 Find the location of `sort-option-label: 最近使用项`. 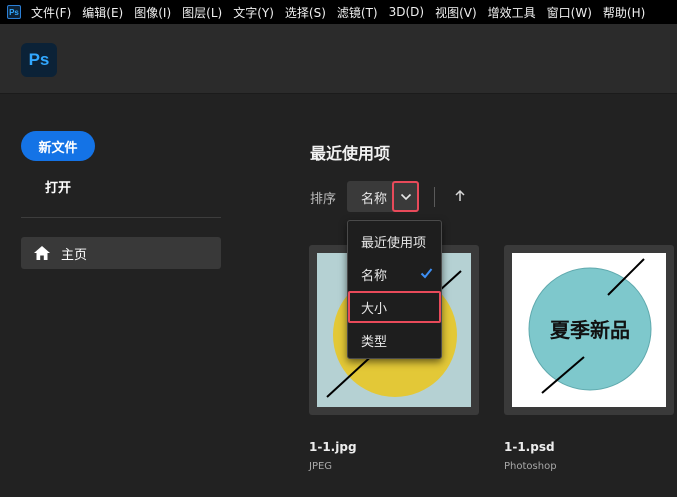

sort-option-label: 最近使用项 is located at coordinates (394, 243).